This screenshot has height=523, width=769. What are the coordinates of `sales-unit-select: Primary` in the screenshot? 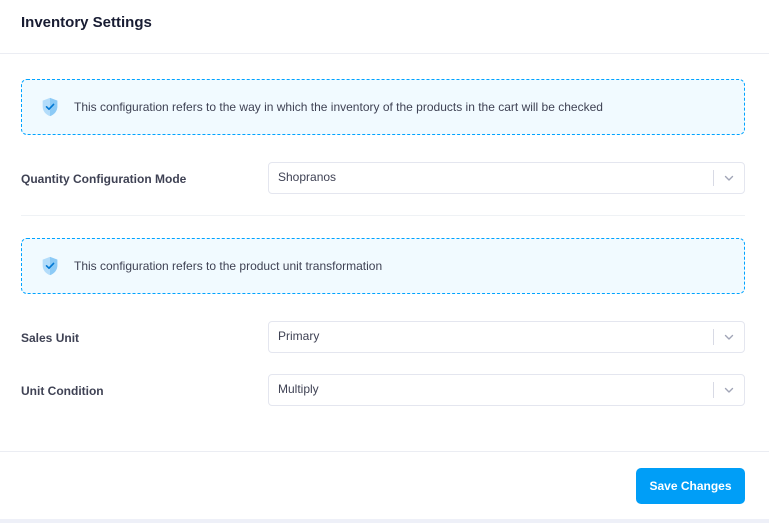 It's located at (506, 337).